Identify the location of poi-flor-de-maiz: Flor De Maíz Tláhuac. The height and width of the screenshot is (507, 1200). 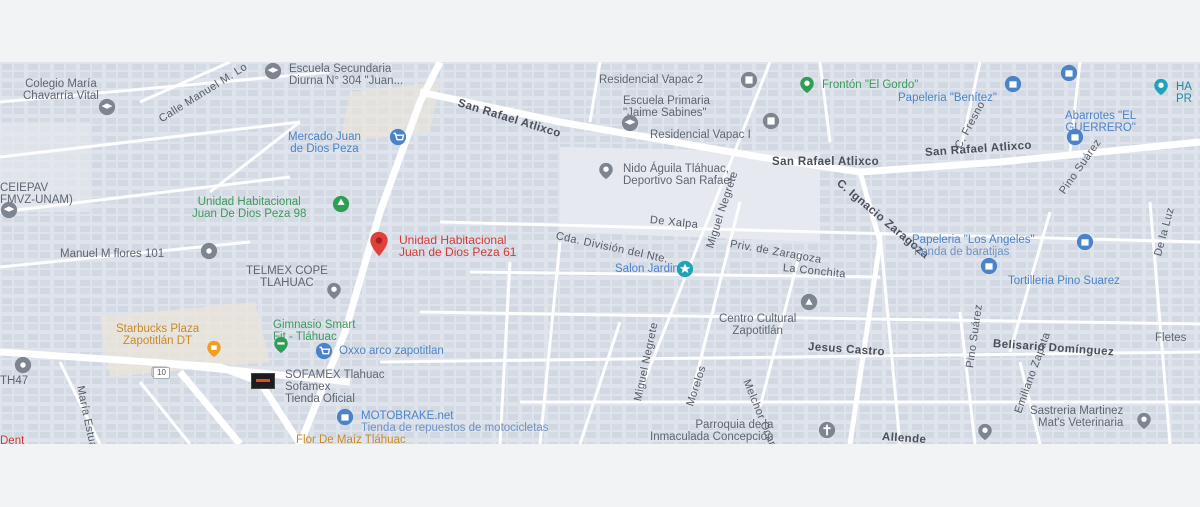
(351, 439).